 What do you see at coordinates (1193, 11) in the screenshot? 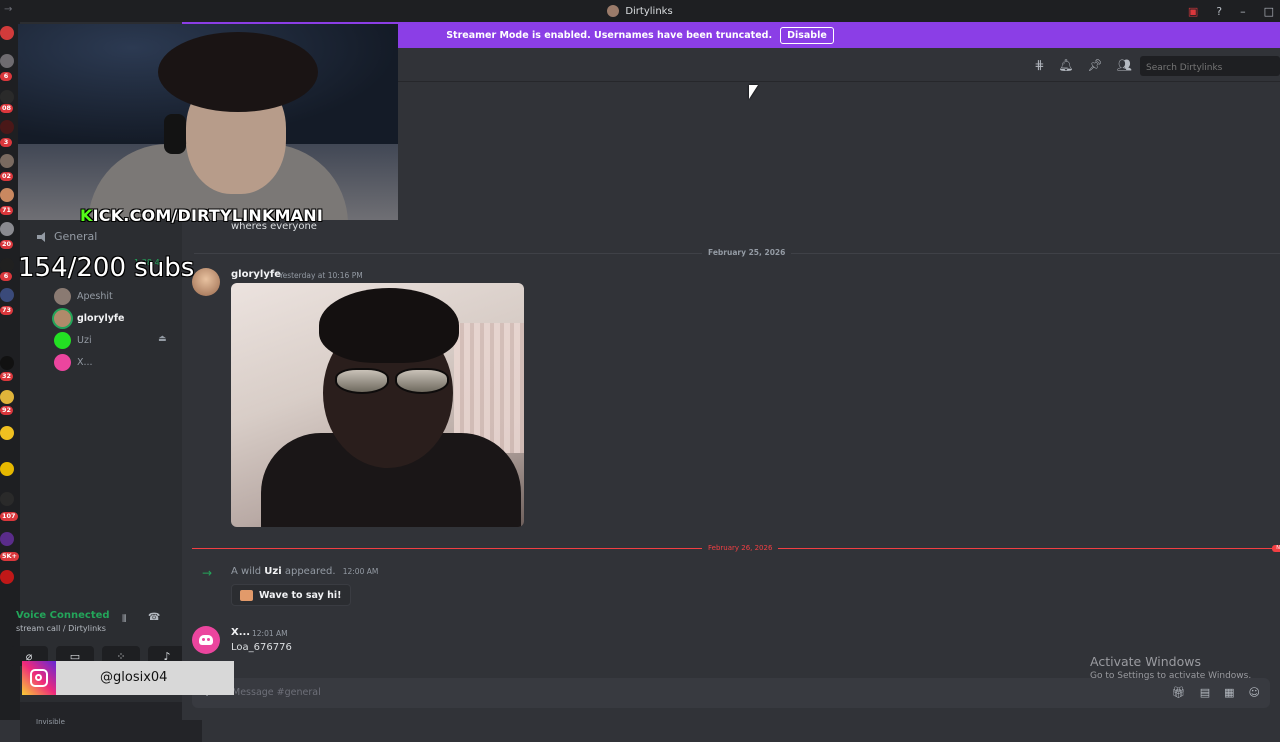
I see `screen-share-icon: ▣` at bounding box center [1193, 11].